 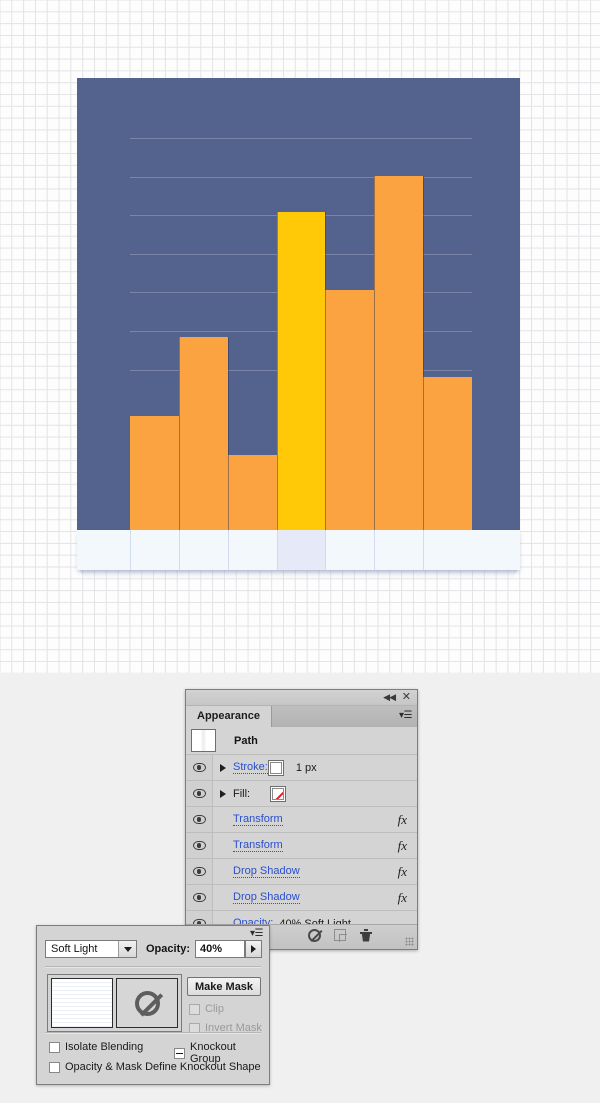 What do you see at coordinates (199, 793) in the screenshot?
I see `visibility-toggle-fill` at bounding box center [199, 793].